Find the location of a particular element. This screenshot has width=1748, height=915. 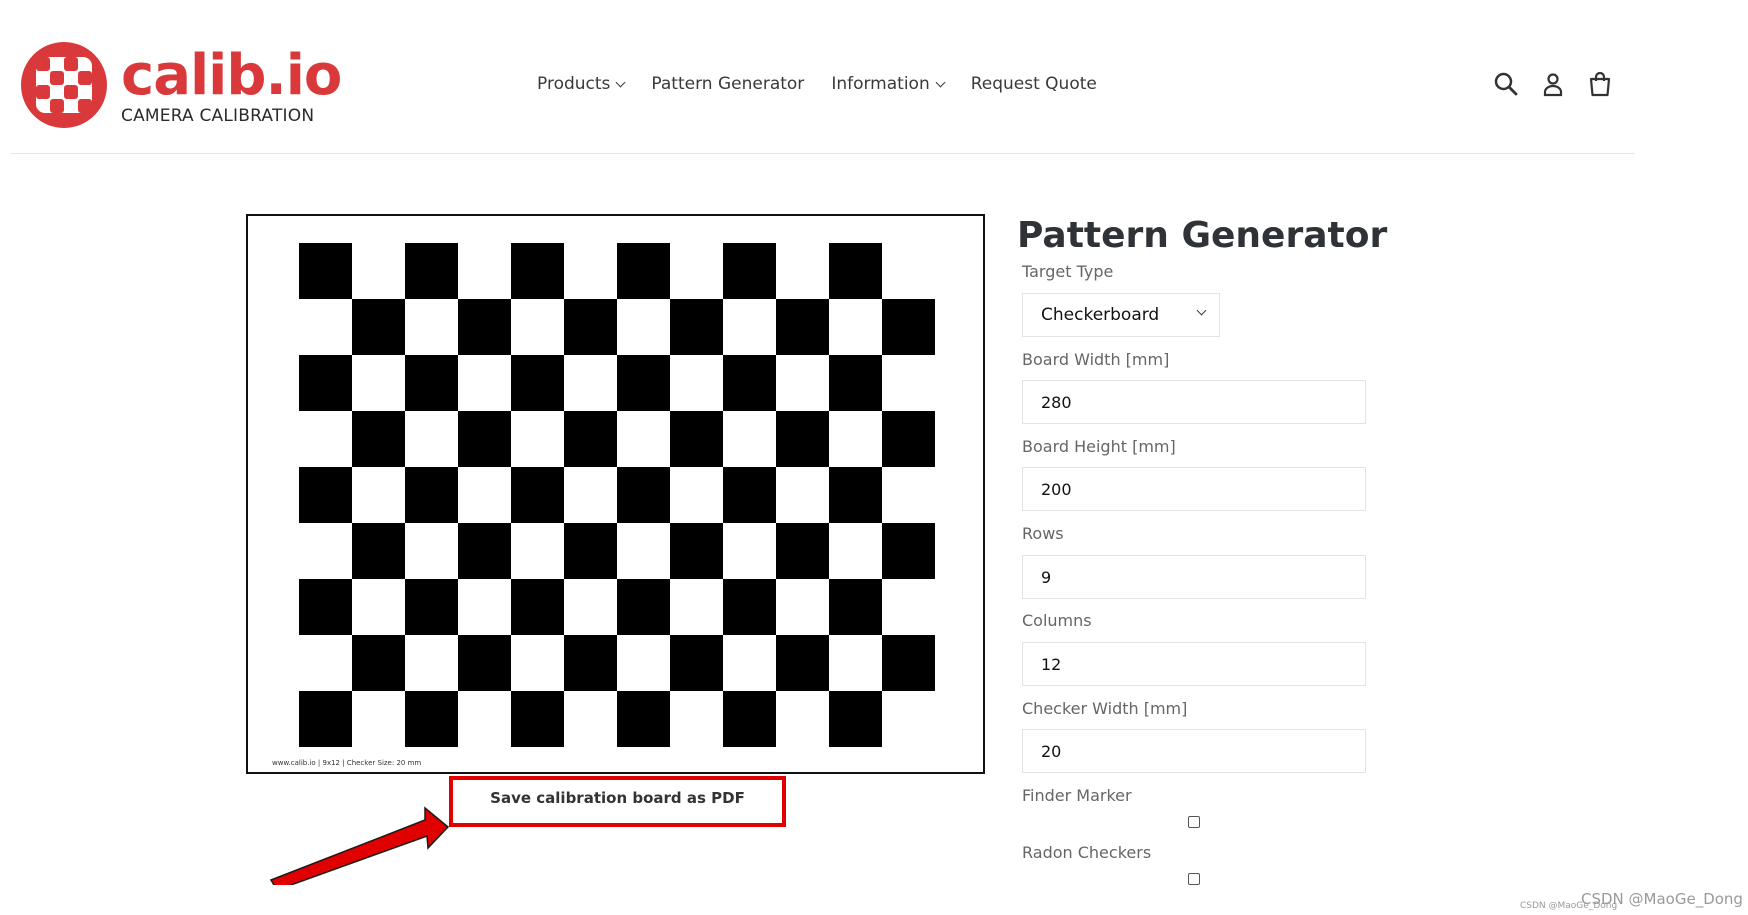

target-type-select: Checkerboard is located at coordinates (1121, 315).